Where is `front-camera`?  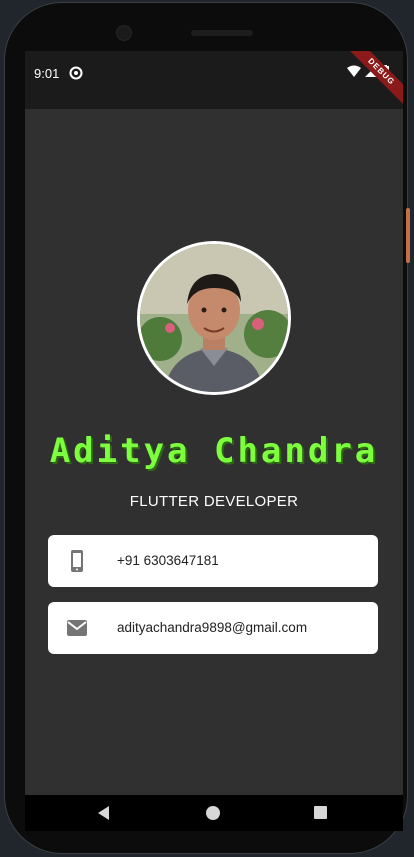
front-camera is located at coordinates (124, 33).